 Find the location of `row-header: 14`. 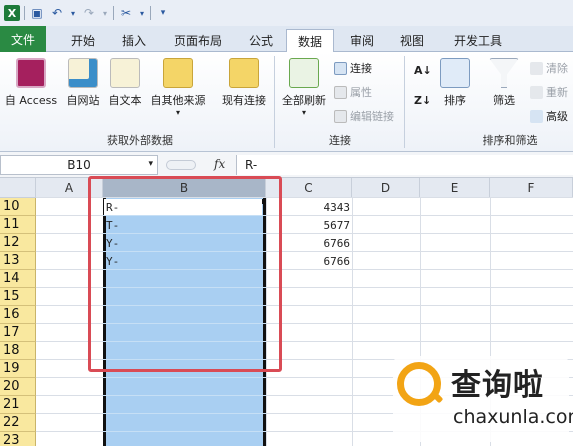

row-header: 14 is located at coordinates (18, 279).